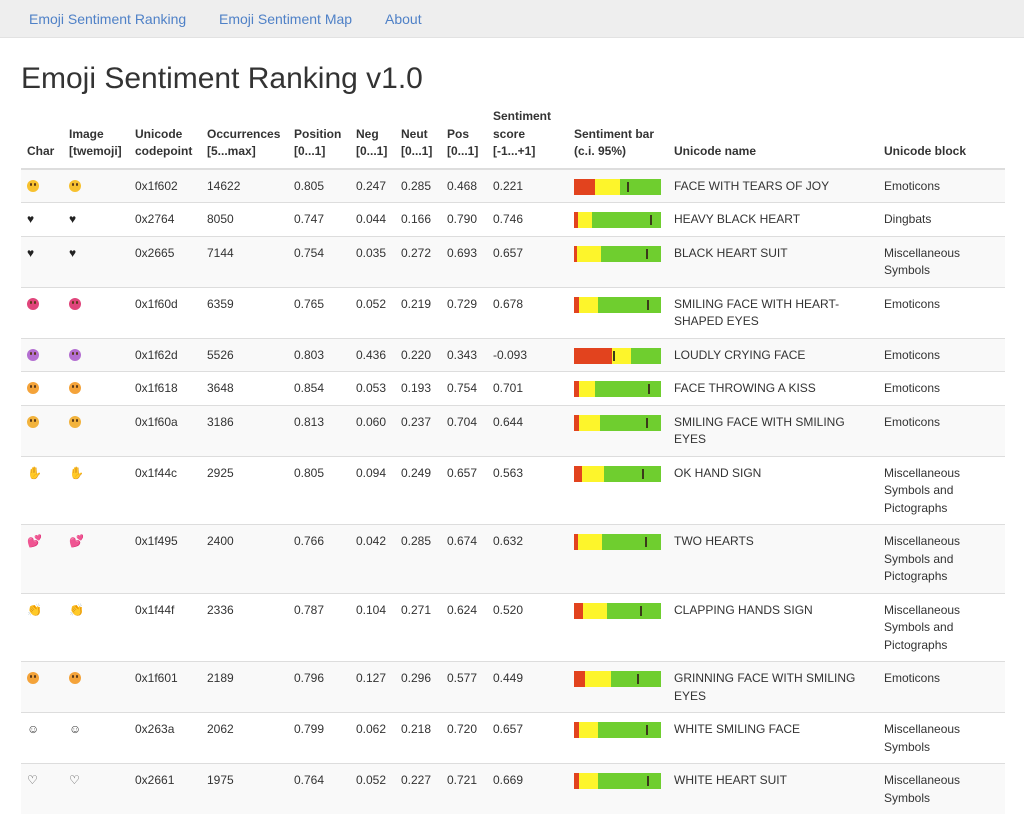  I want to click on cell-neg: 0.247, so click(372, 186).